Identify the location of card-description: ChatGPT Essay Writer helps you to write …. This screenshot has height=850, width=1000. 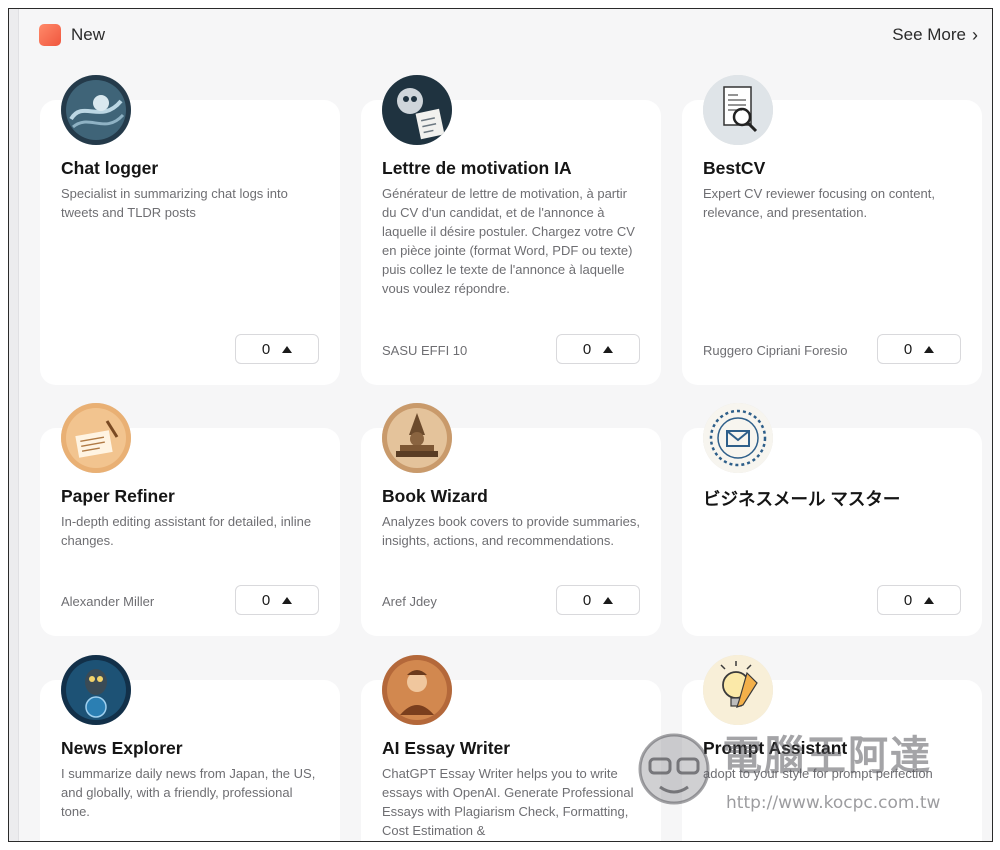
(508, 802).